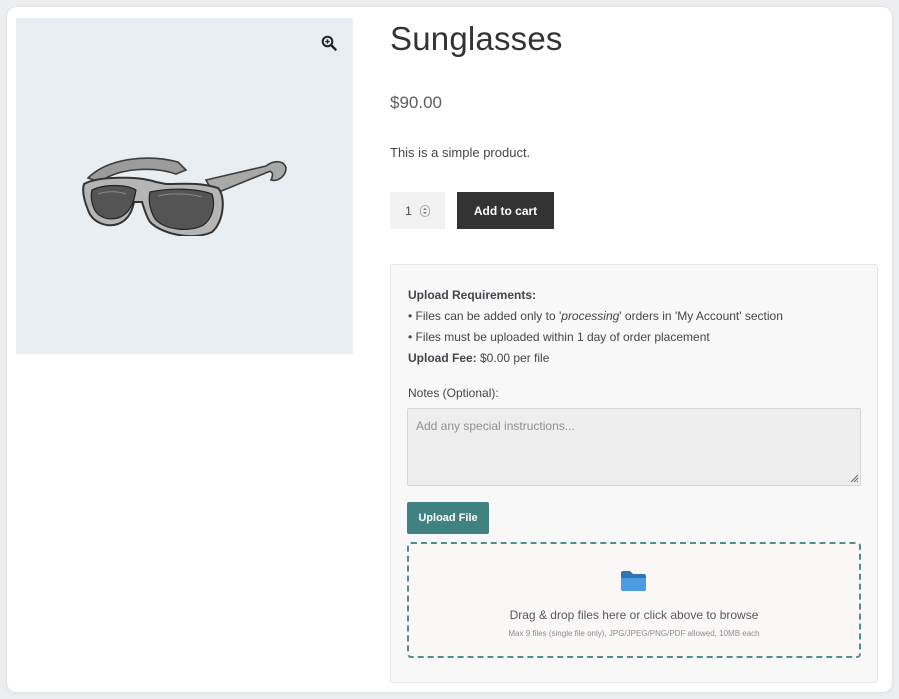 Image resolution: width=899 pixels, height=699 pixels. Describe the element at coordinates (329, 43) in the screenshot. I see `zoom-in-icon` at that location.